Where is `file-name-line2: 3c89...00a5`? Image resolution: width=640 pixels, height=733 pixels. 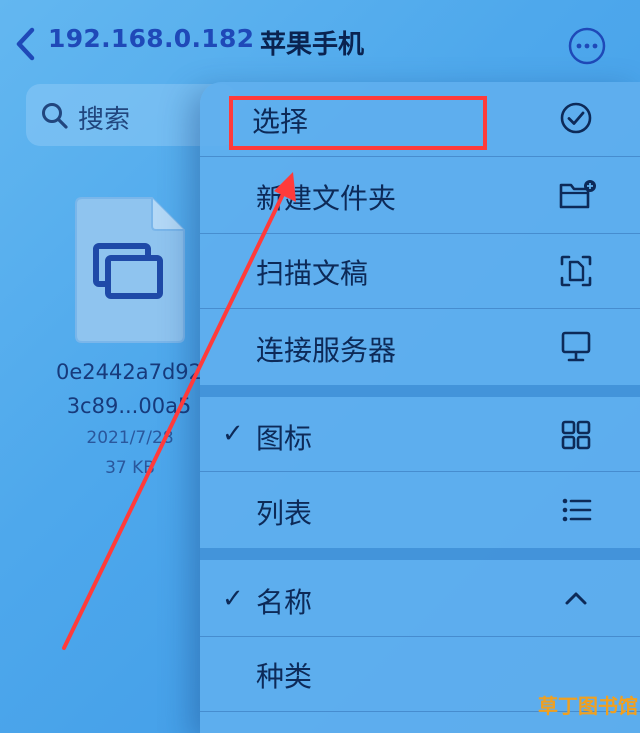
file-name-line2: 3c89...00a5 is located at coordinates (129, 406).